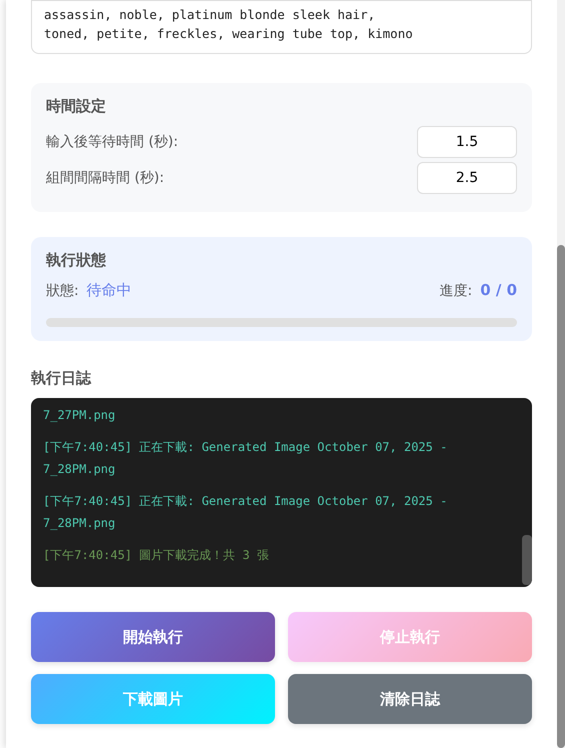  What do you see at coordinates (410, 699) in the screenshot?
I see `clear-button: 清除日誌` at bounding box center [410, 699].